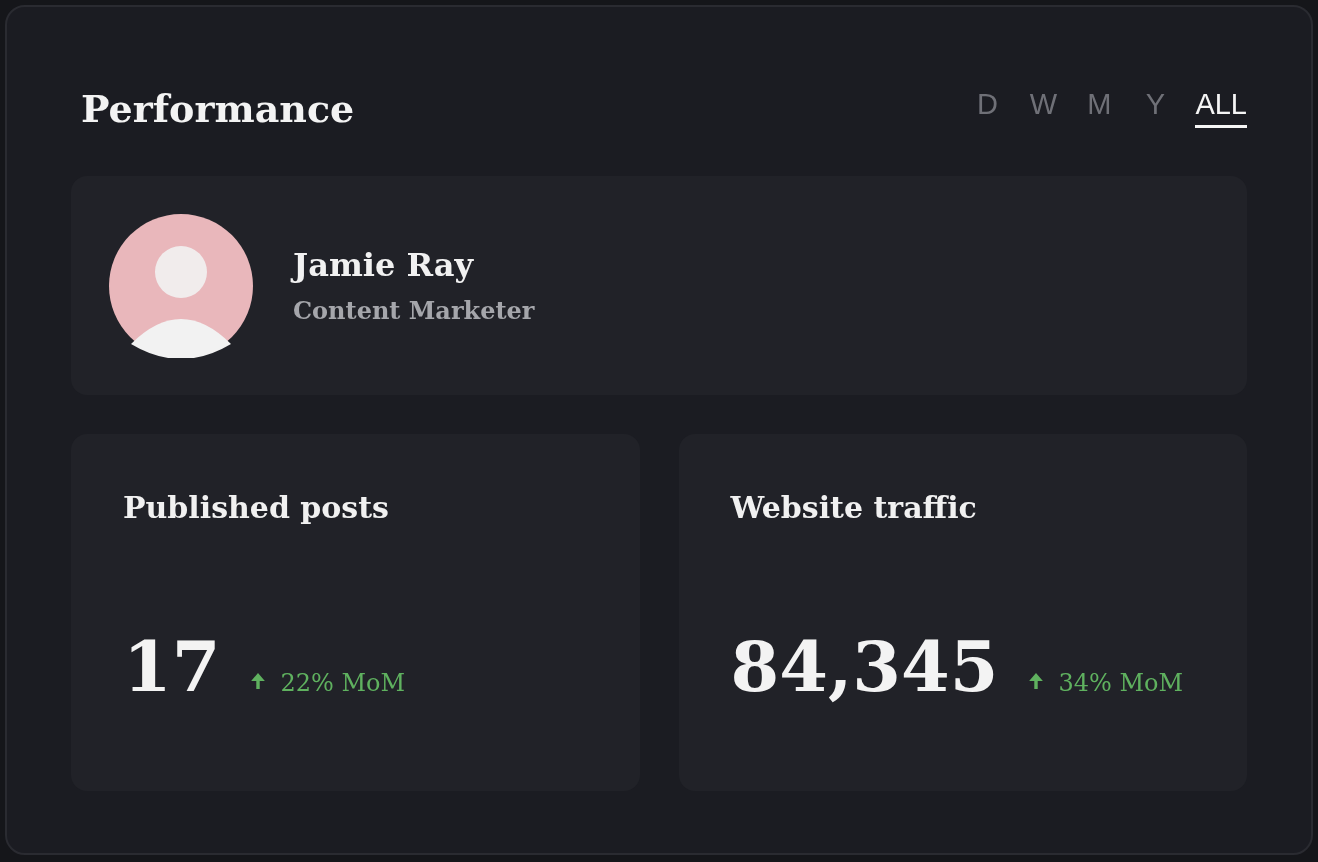 Image resolution: width=1318 pixels, height=862 pixels. Describe the element at coordinates (854, 507) in the screenshot. I see `stat-label: Website traffic` at that location.